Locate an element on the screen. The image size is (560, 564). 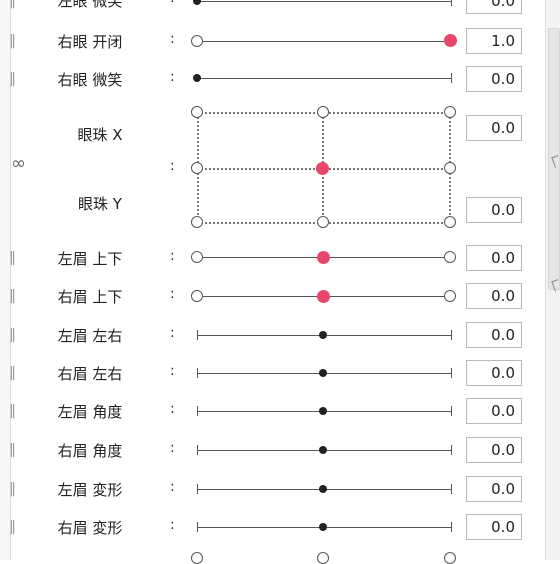
param-row-right-brow-leftright: ‖ 右眉 左右 : 0.0 is located at coordinates (272, 373).